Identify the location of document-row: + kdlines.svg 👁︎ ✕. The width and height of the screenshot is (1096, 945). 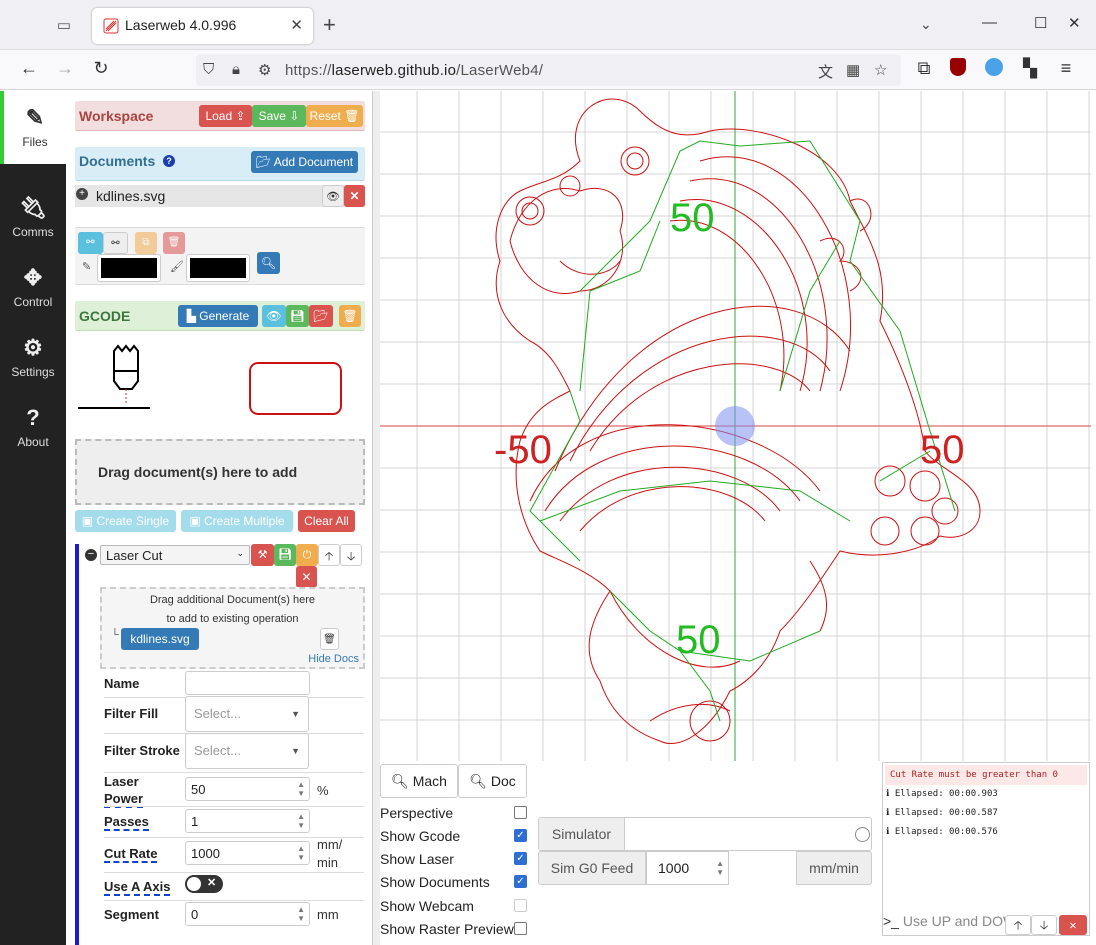
(220, 196).